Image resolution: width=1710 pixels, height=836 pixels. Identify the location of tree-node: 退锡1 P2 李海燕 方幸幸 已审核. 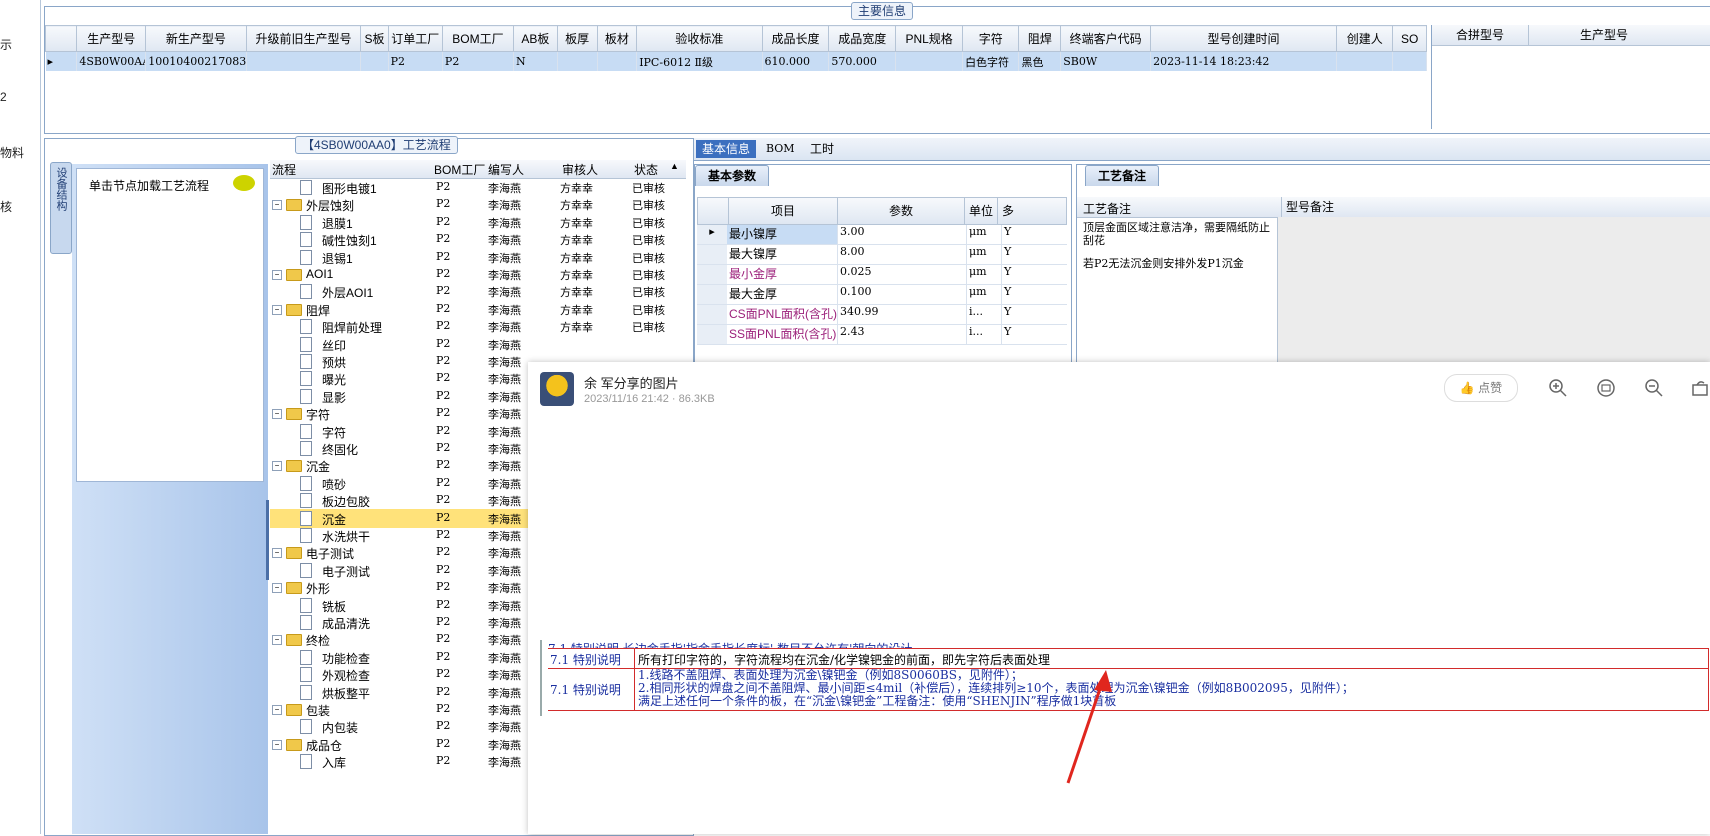
(478, 257).